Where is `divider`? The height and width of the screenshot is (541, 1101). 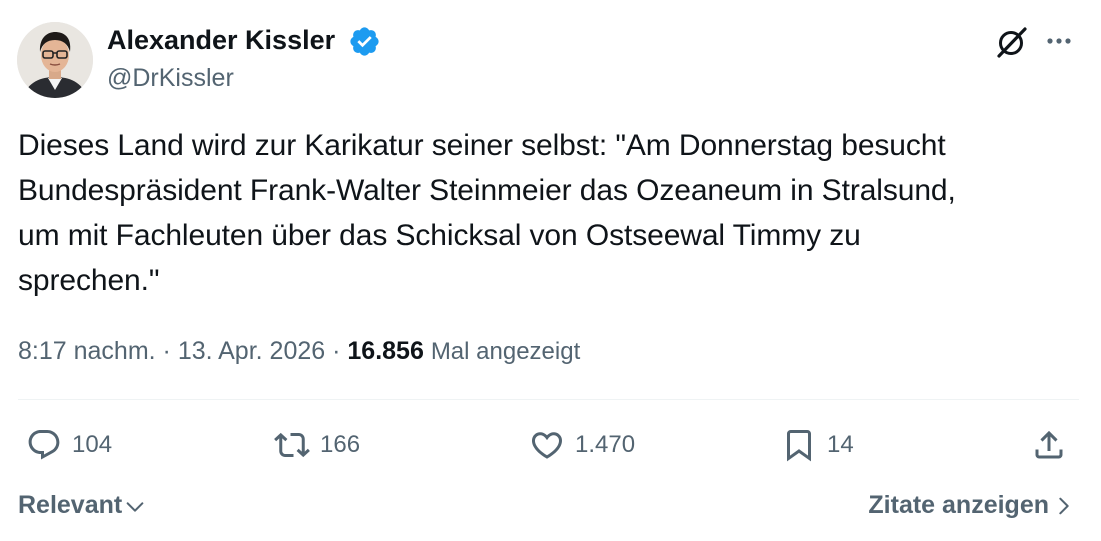
divider is located at coordinates (548, 399).